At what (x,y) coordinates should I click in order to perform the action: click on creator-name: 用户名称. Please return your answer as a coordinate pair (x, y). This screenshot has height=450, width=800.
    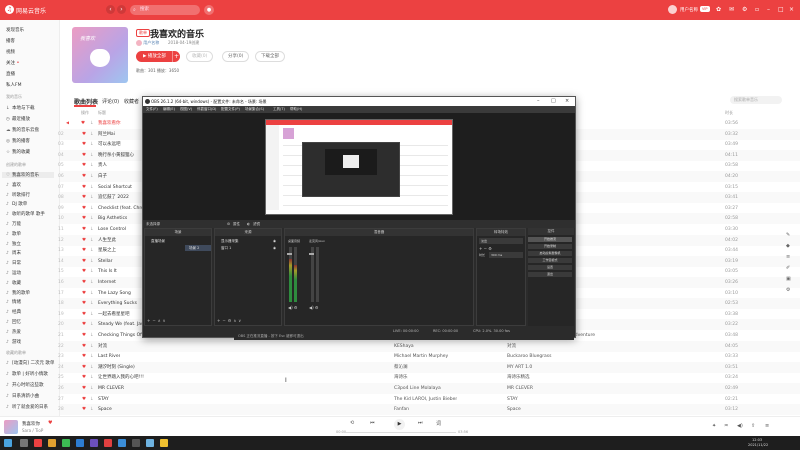
    Looking at the image, I should click on (151, 42).